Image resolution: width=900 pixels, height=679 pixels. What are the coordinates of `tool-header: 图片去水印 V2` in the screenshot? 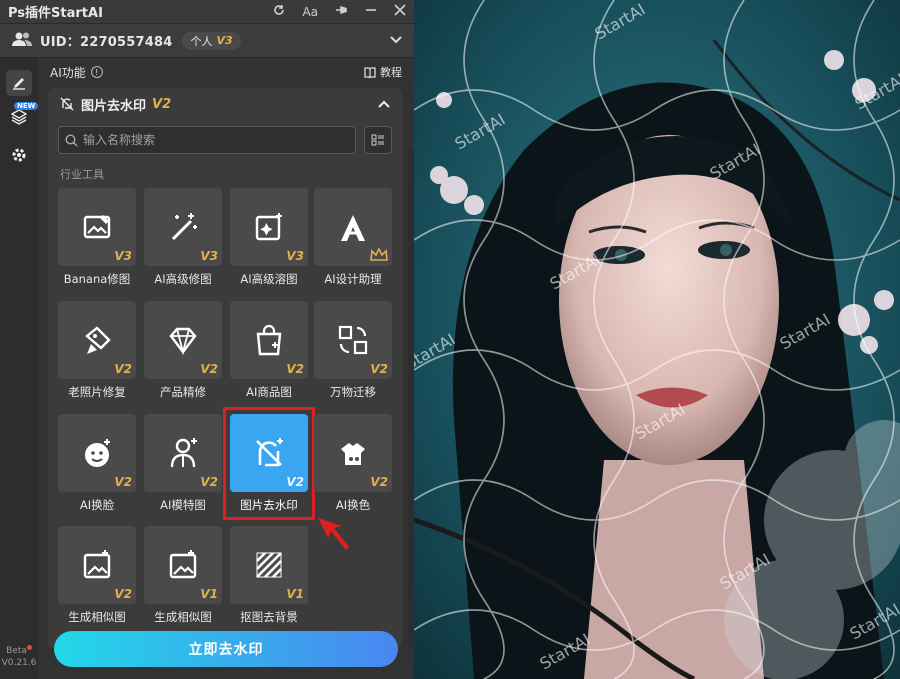 It's located at (225, 104).